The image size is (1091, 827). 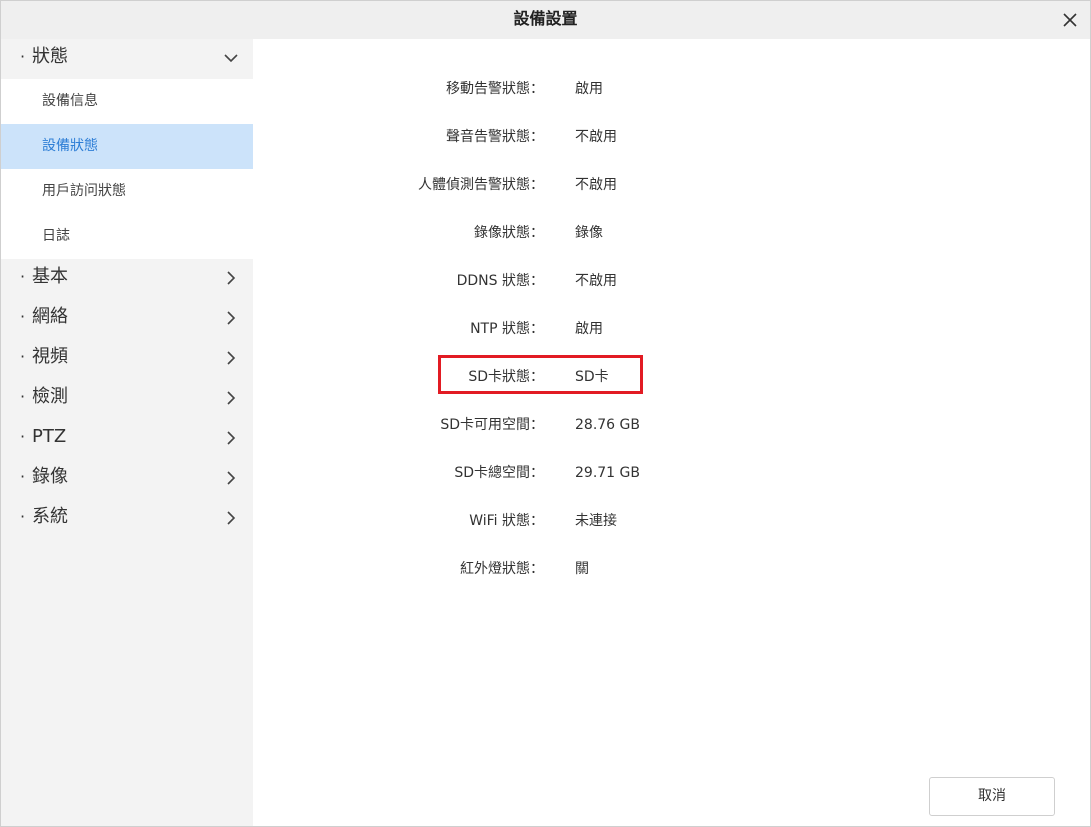 I want to click on status-value: 啟用, so click(x=589, y=89).